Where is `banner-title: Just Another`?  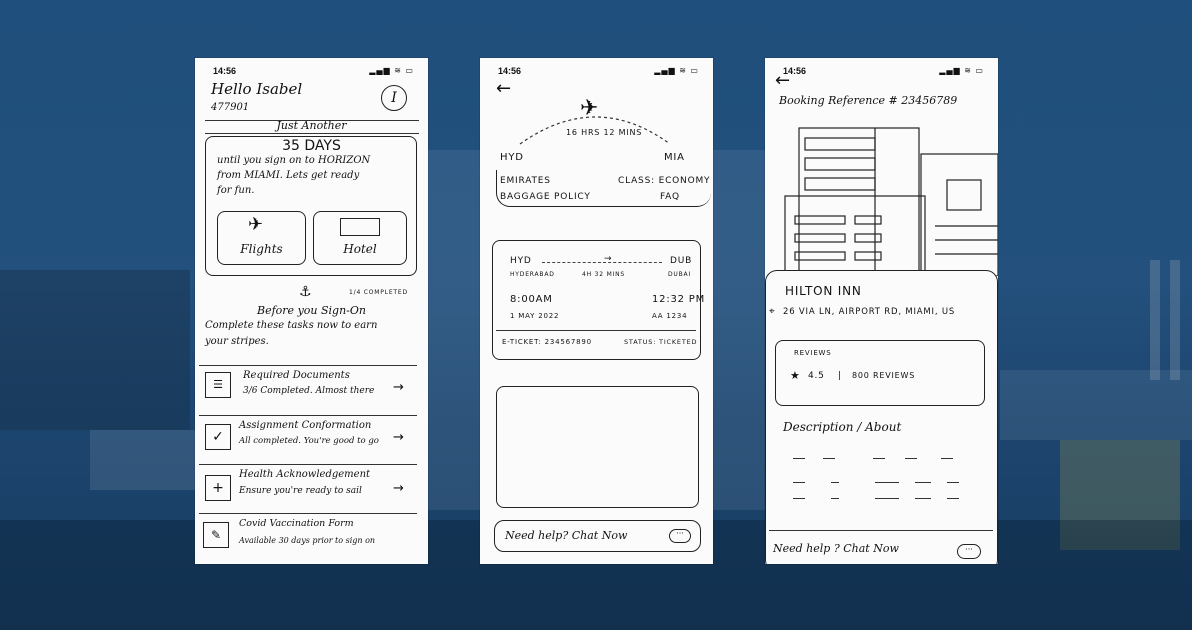 banner-title: Just Another is located at coordinates (311, 125).